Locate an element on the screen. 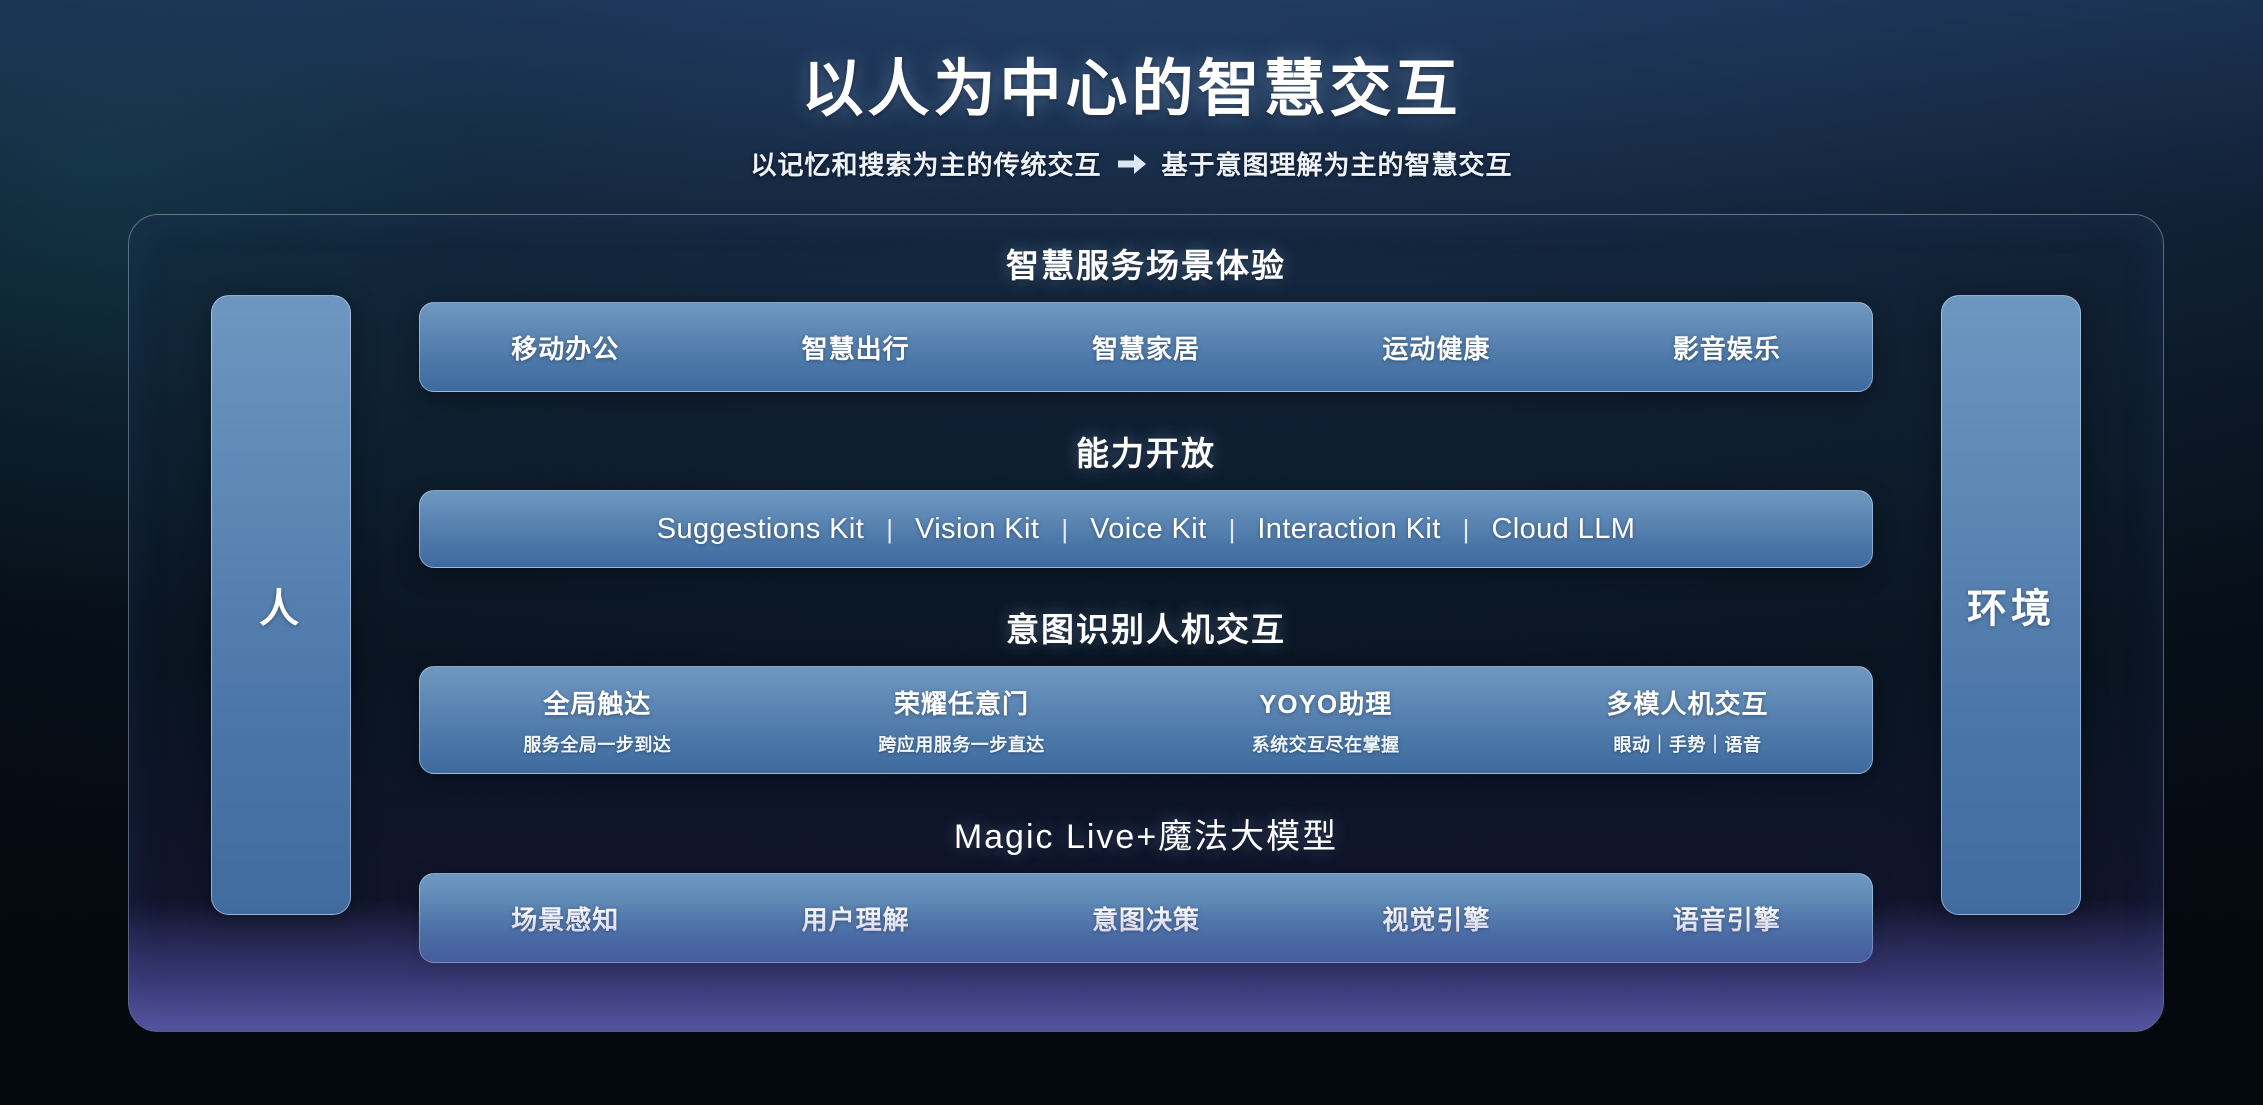 The image size is (2263, 1105). list-item: 视觉引擎 is located at coordinates (1436, 918).